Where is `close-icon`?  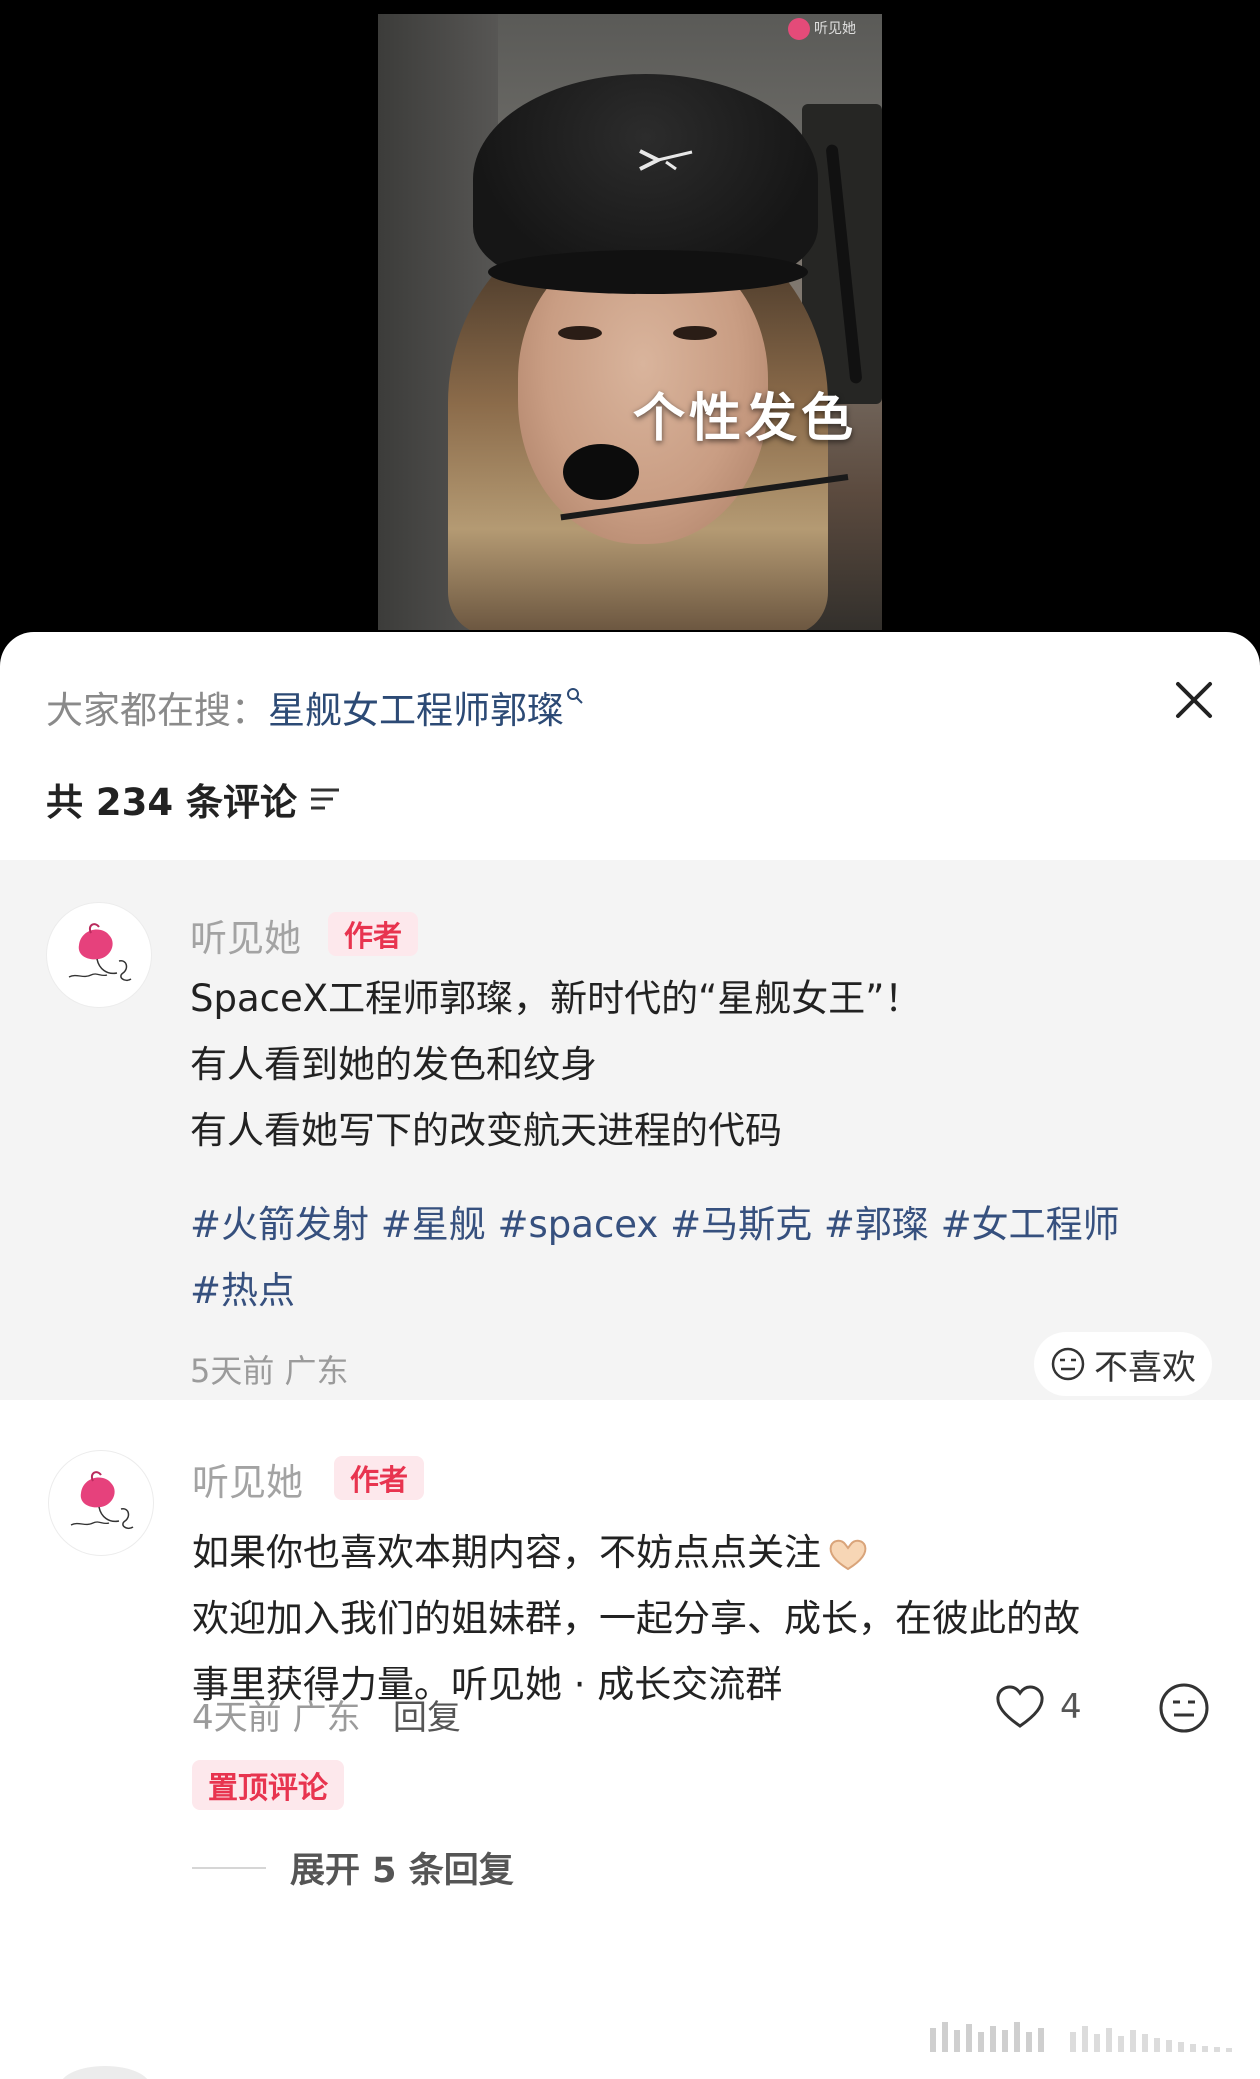
close-icon is located at coordinates (1194, 700).